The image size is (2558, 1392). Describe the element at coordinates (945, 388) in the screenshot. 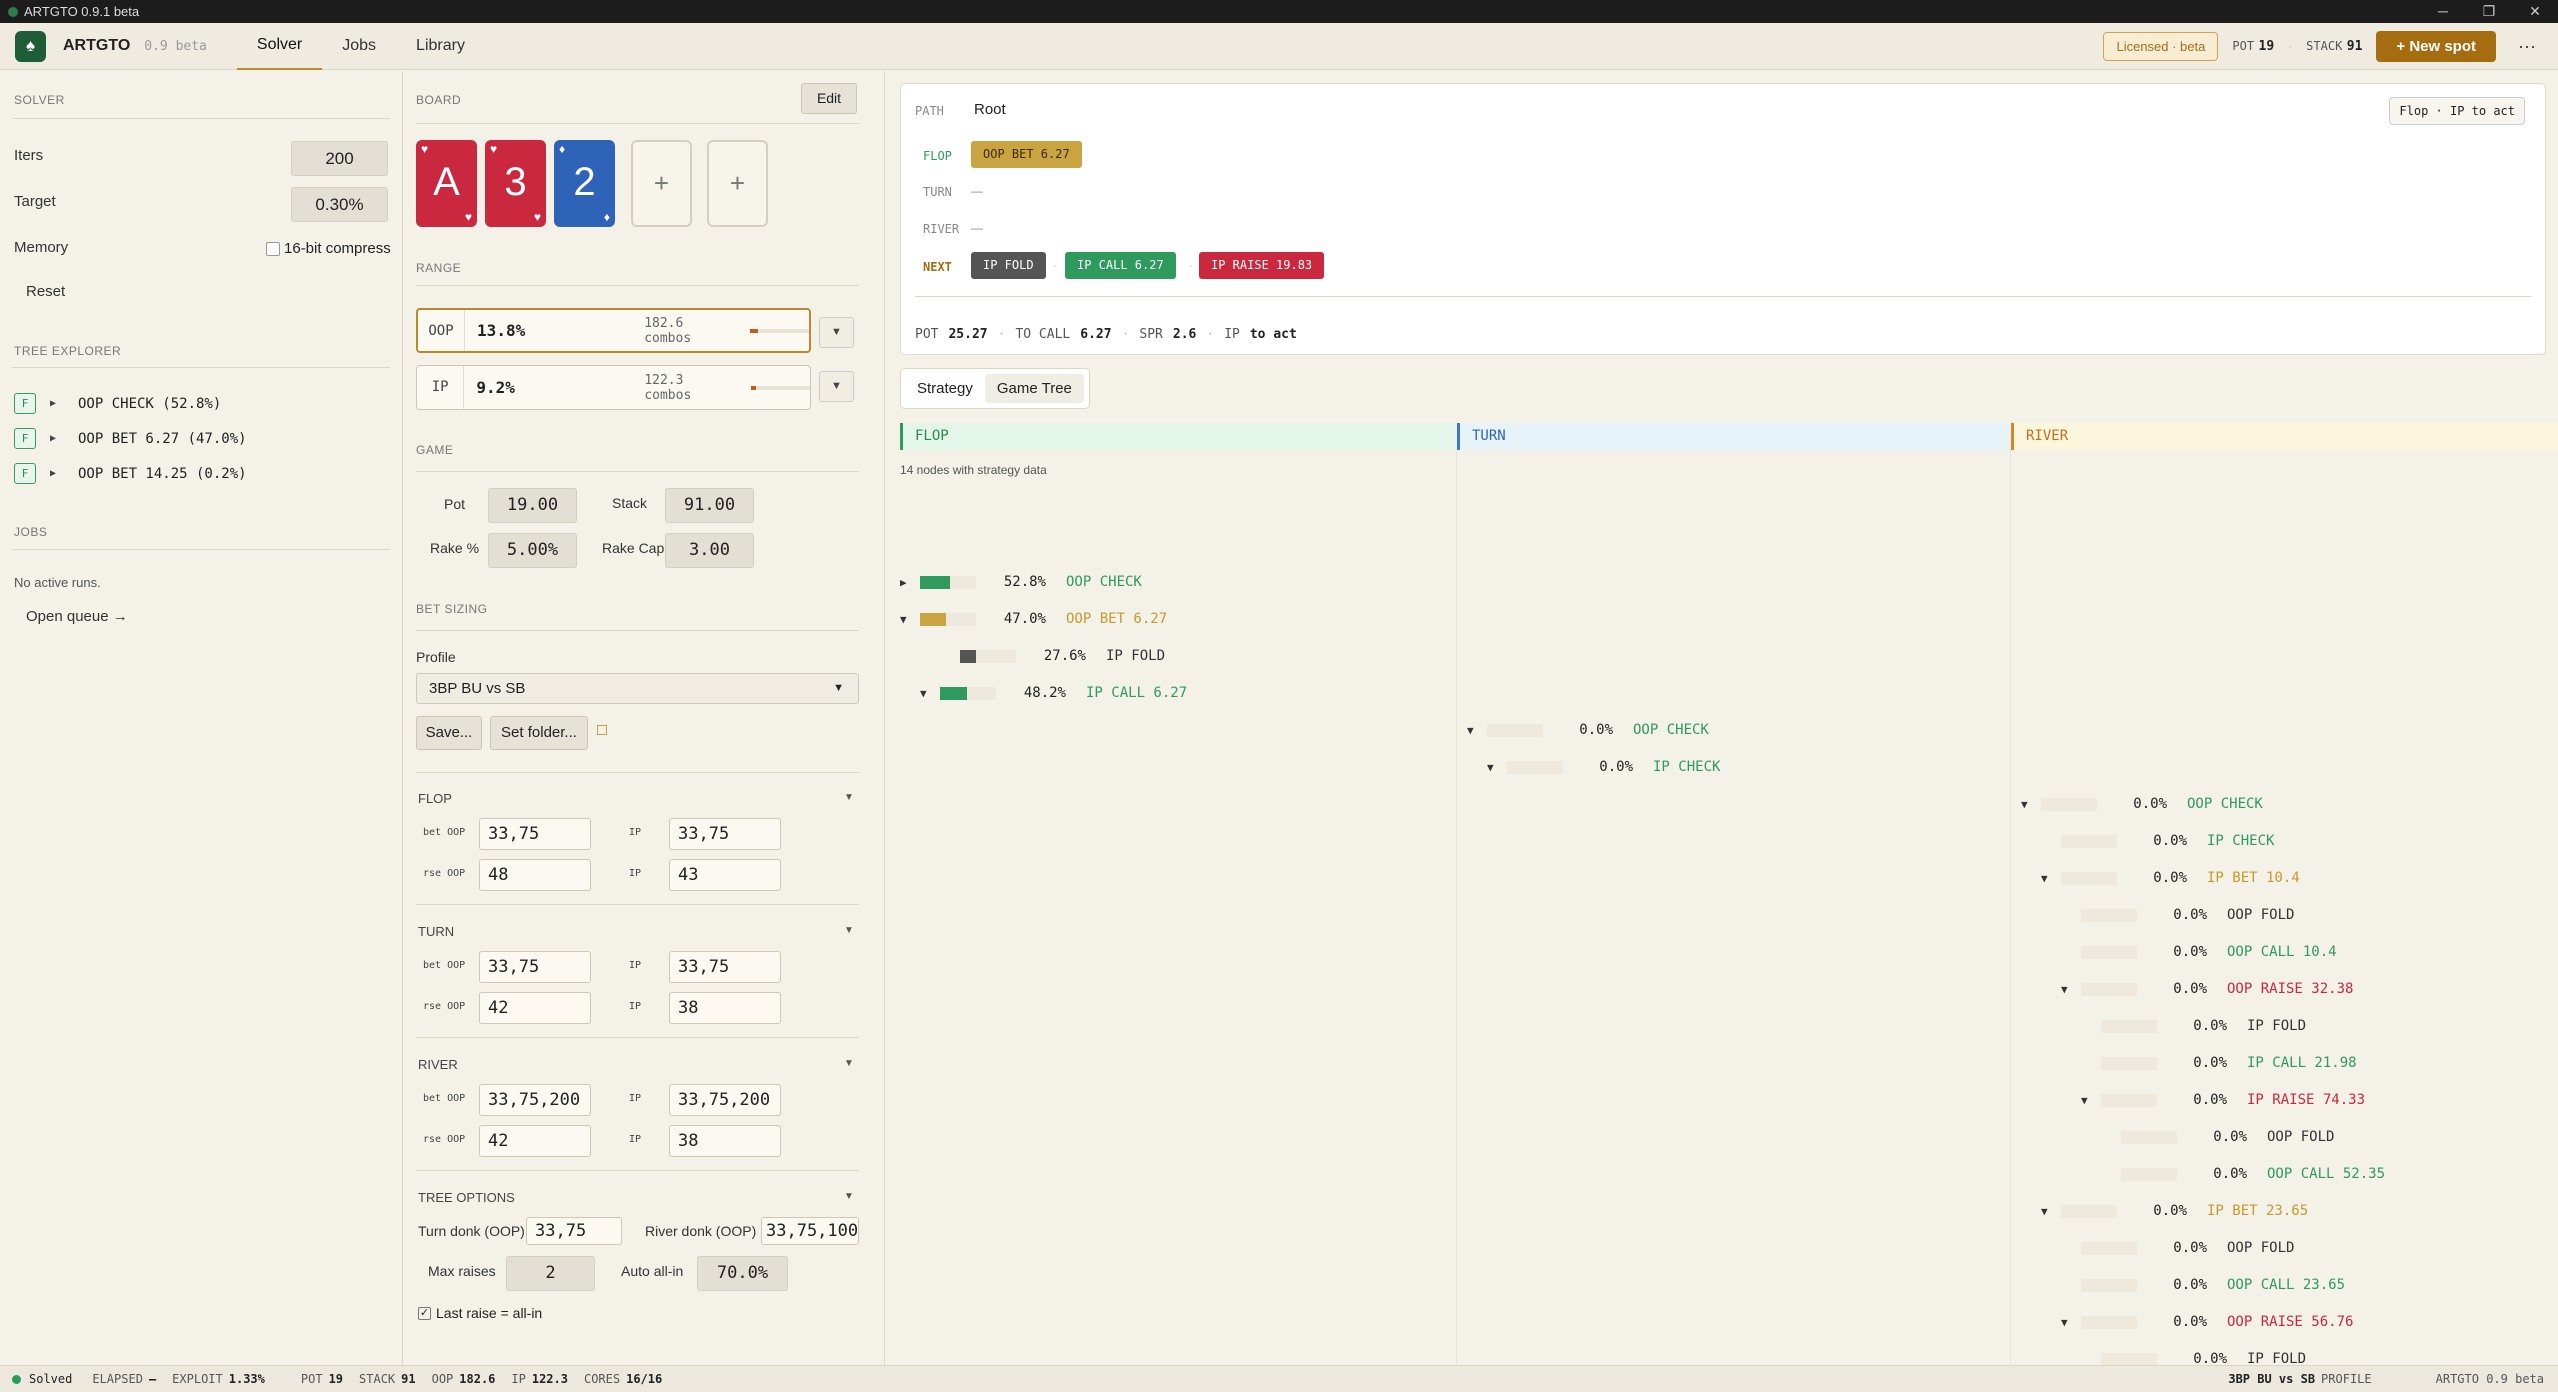

I see `tab-strategy: Strategy` at that location.